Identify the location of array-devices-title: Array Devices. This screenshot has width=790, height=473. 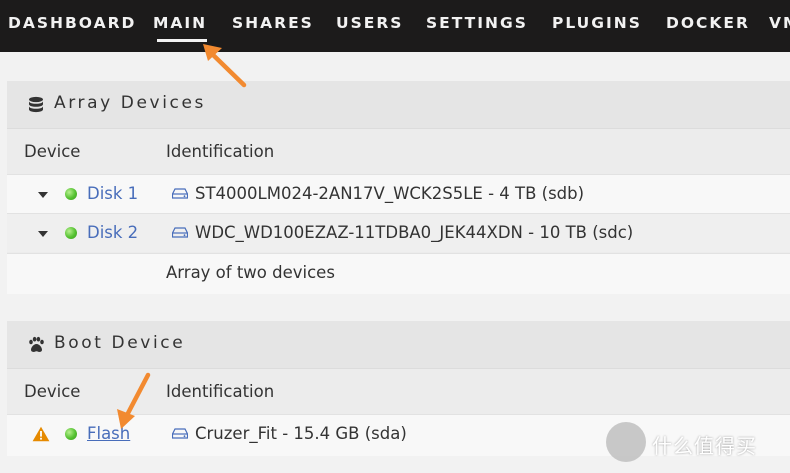
(130, 103).